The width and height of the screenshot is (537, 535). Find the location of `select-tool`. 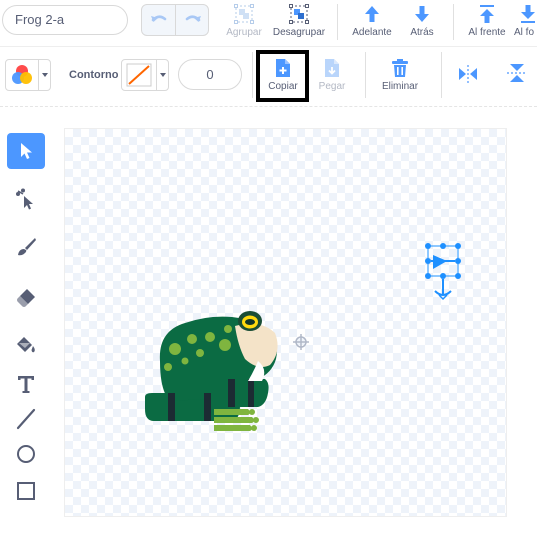

select-tool is located at coordinates (26, 151).